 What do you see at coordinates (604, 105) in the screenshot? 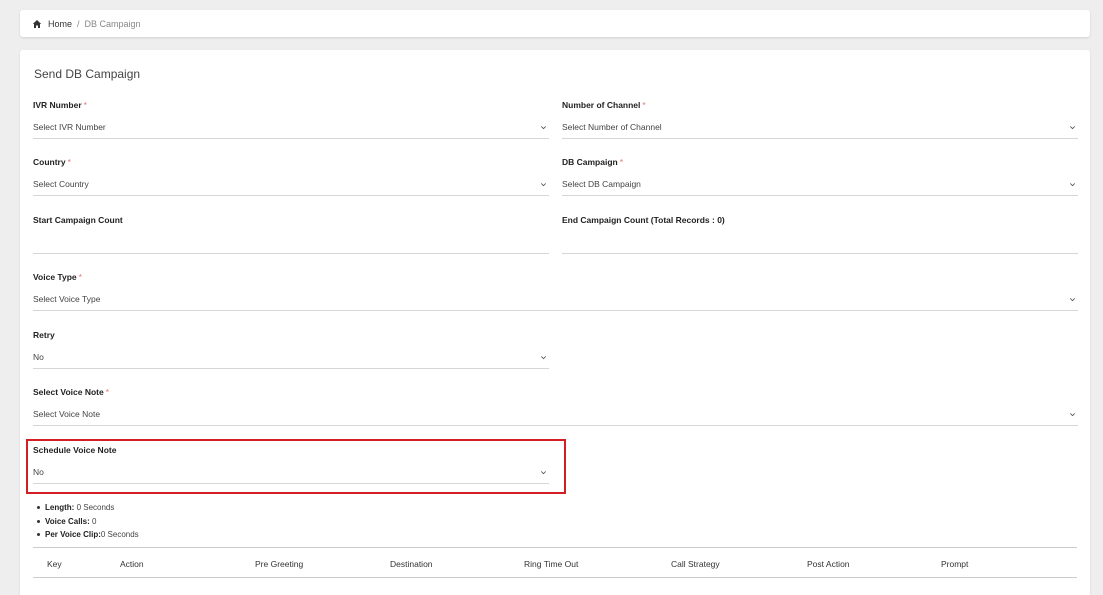
I see `number-of-channel-label: Number of Channel *` at bounding box center [604, 105].